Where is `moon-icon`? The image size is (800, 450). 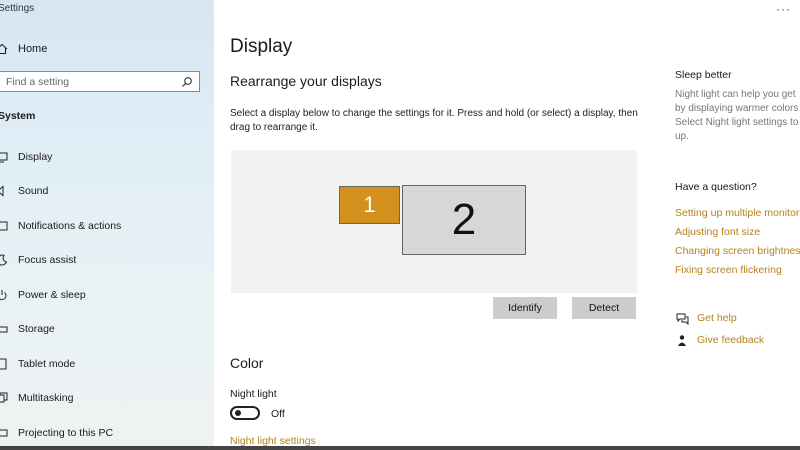 moon-icon is located at coordinates (4, 260).